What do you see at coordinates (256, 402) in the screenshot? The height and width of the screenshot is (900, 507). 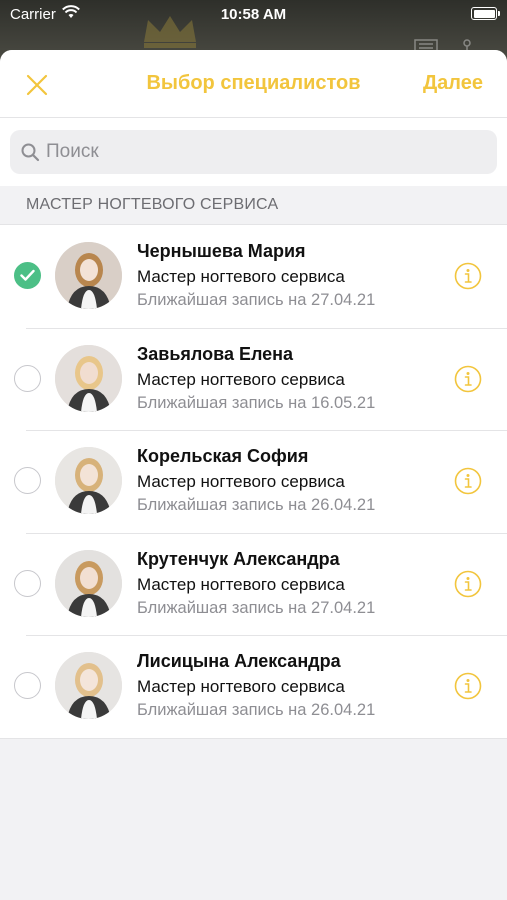 I see `next-appointment: Ближайшая запись на 16.05.21` at bounding box center [256, 402].